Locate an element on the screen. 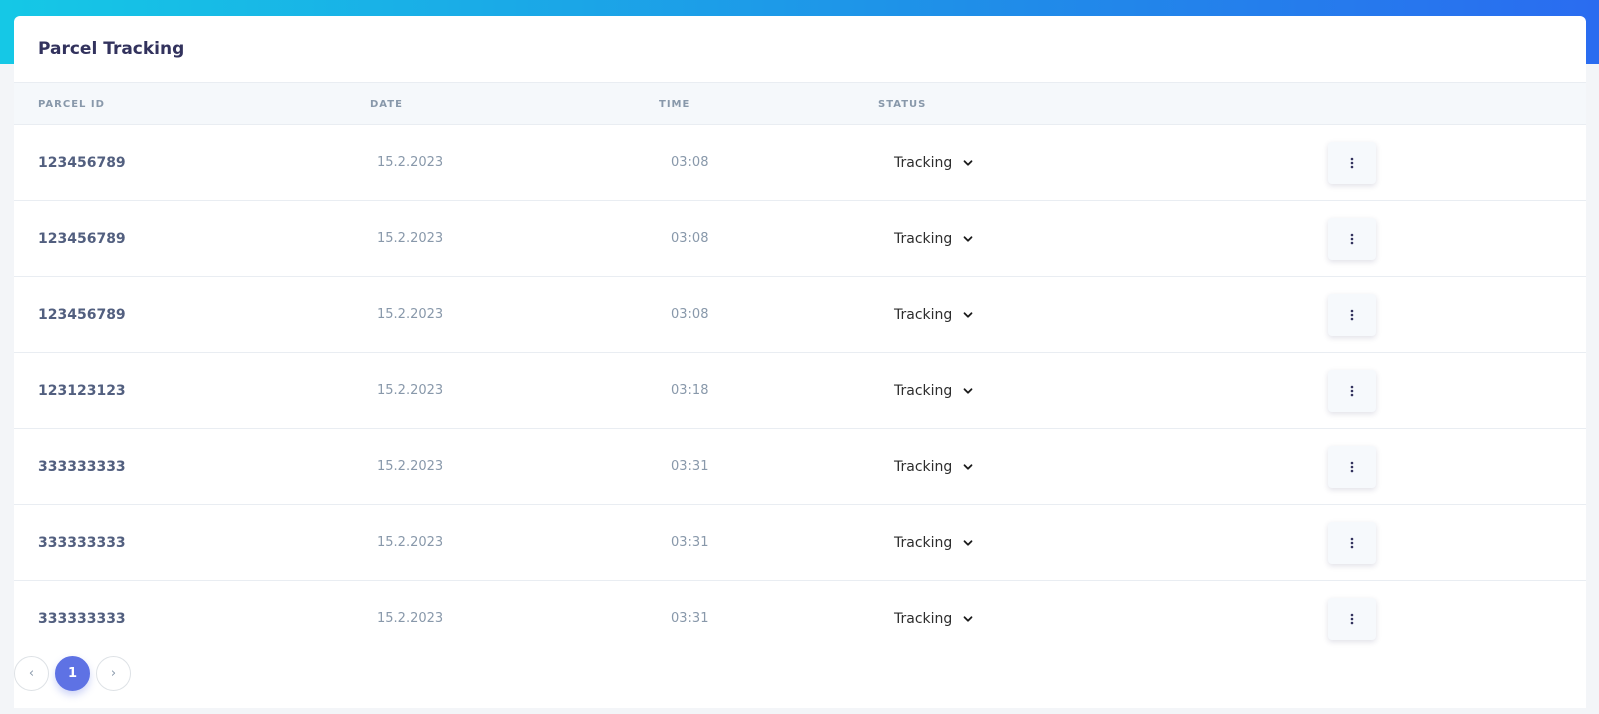 The width and height of the screenshot is (1599, 714). parcel-id-cell: 123123123 is located at coordinates (82, 390).